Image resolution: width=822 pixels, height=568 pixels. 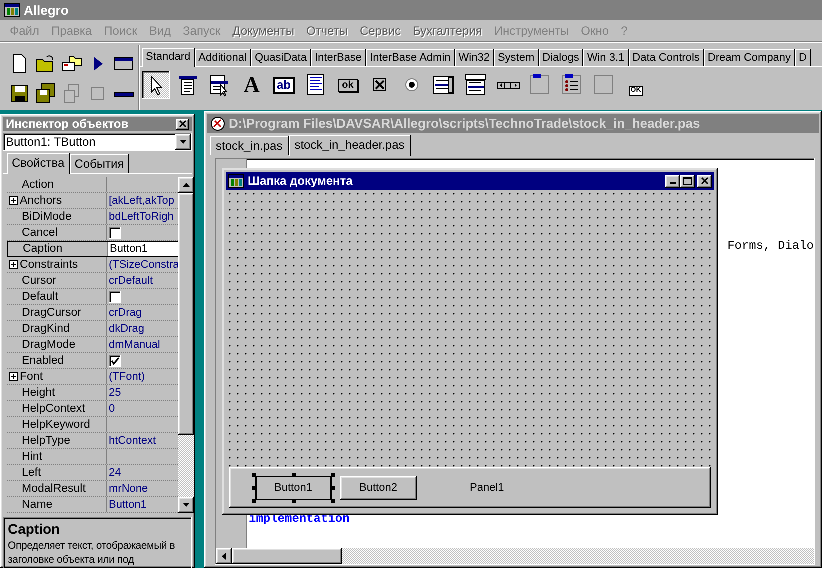 I want to click on property-value: dmManual, so click(x=134, y=344).